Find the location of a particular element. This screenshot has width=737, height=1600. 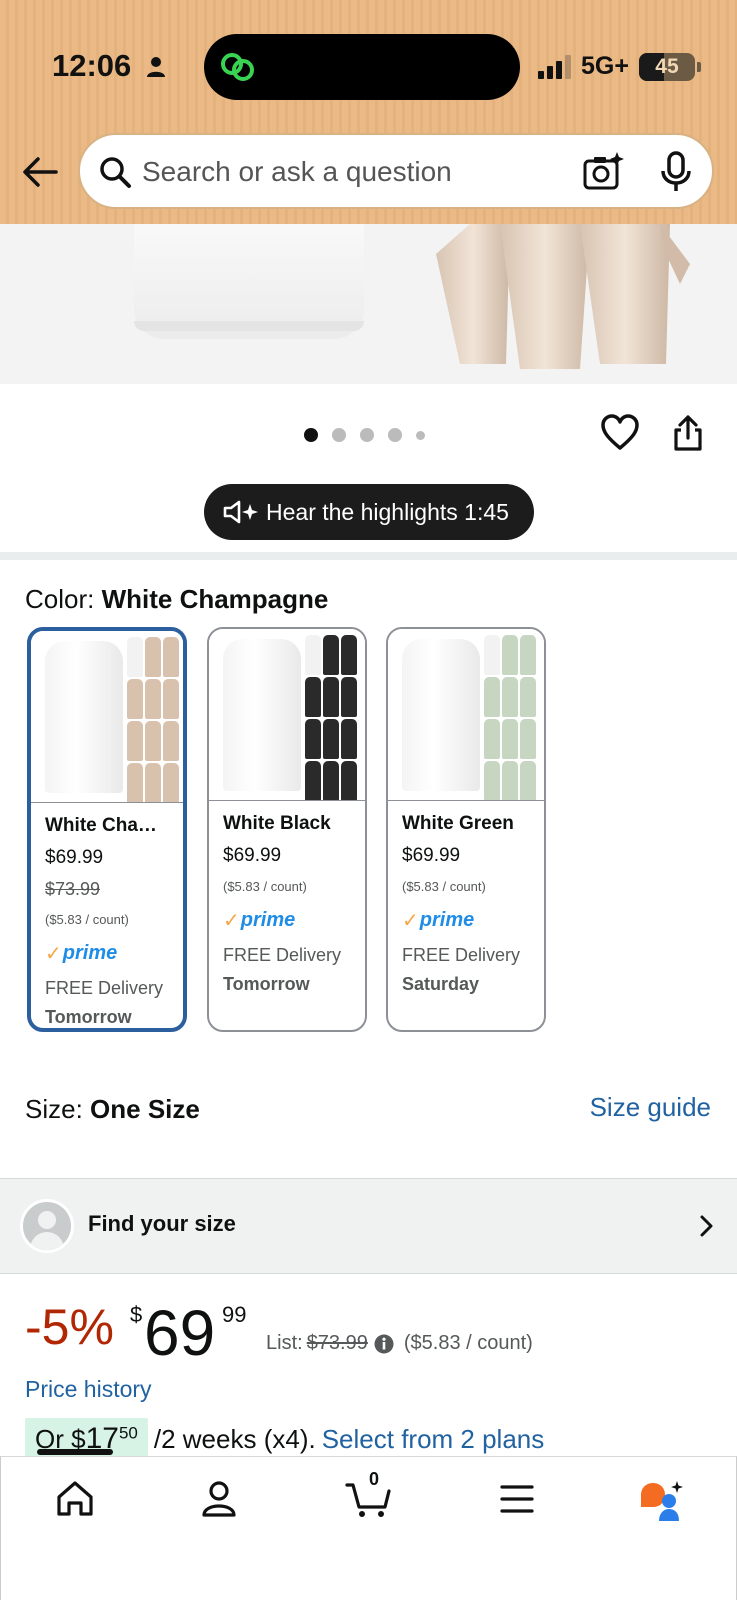

search-input is located at coordinates (352, 172).